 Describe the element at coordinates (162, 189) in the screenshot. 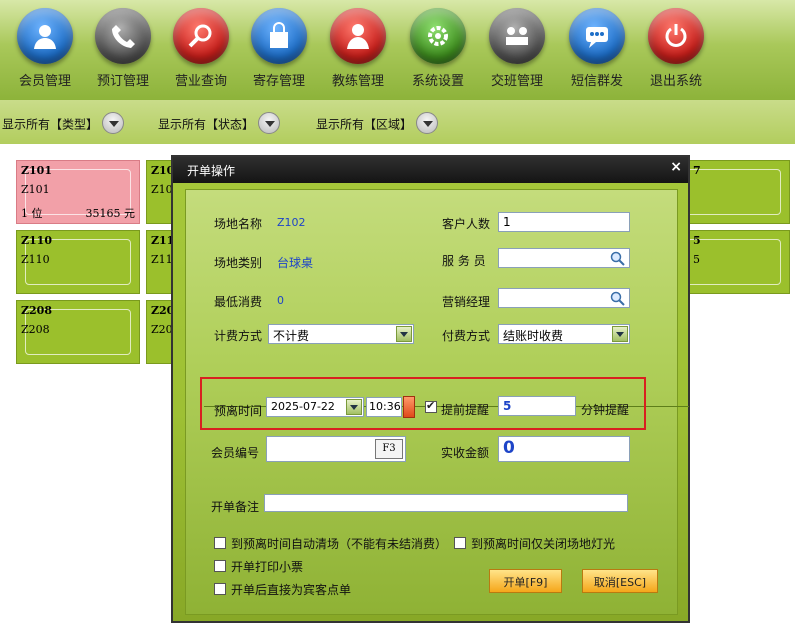

I see `tile-name: Z10` at that location.